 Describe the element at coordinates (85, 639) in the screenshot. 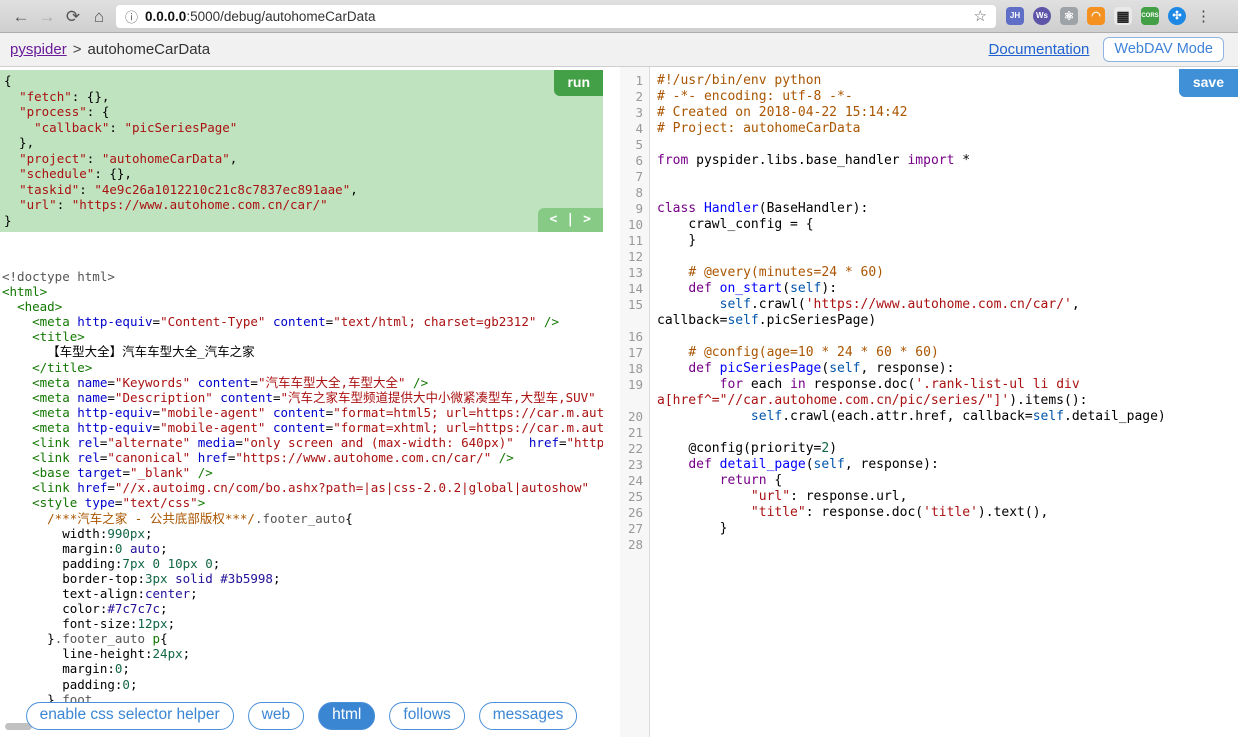

I see `code-line: }.footer_auto p{` at that location.